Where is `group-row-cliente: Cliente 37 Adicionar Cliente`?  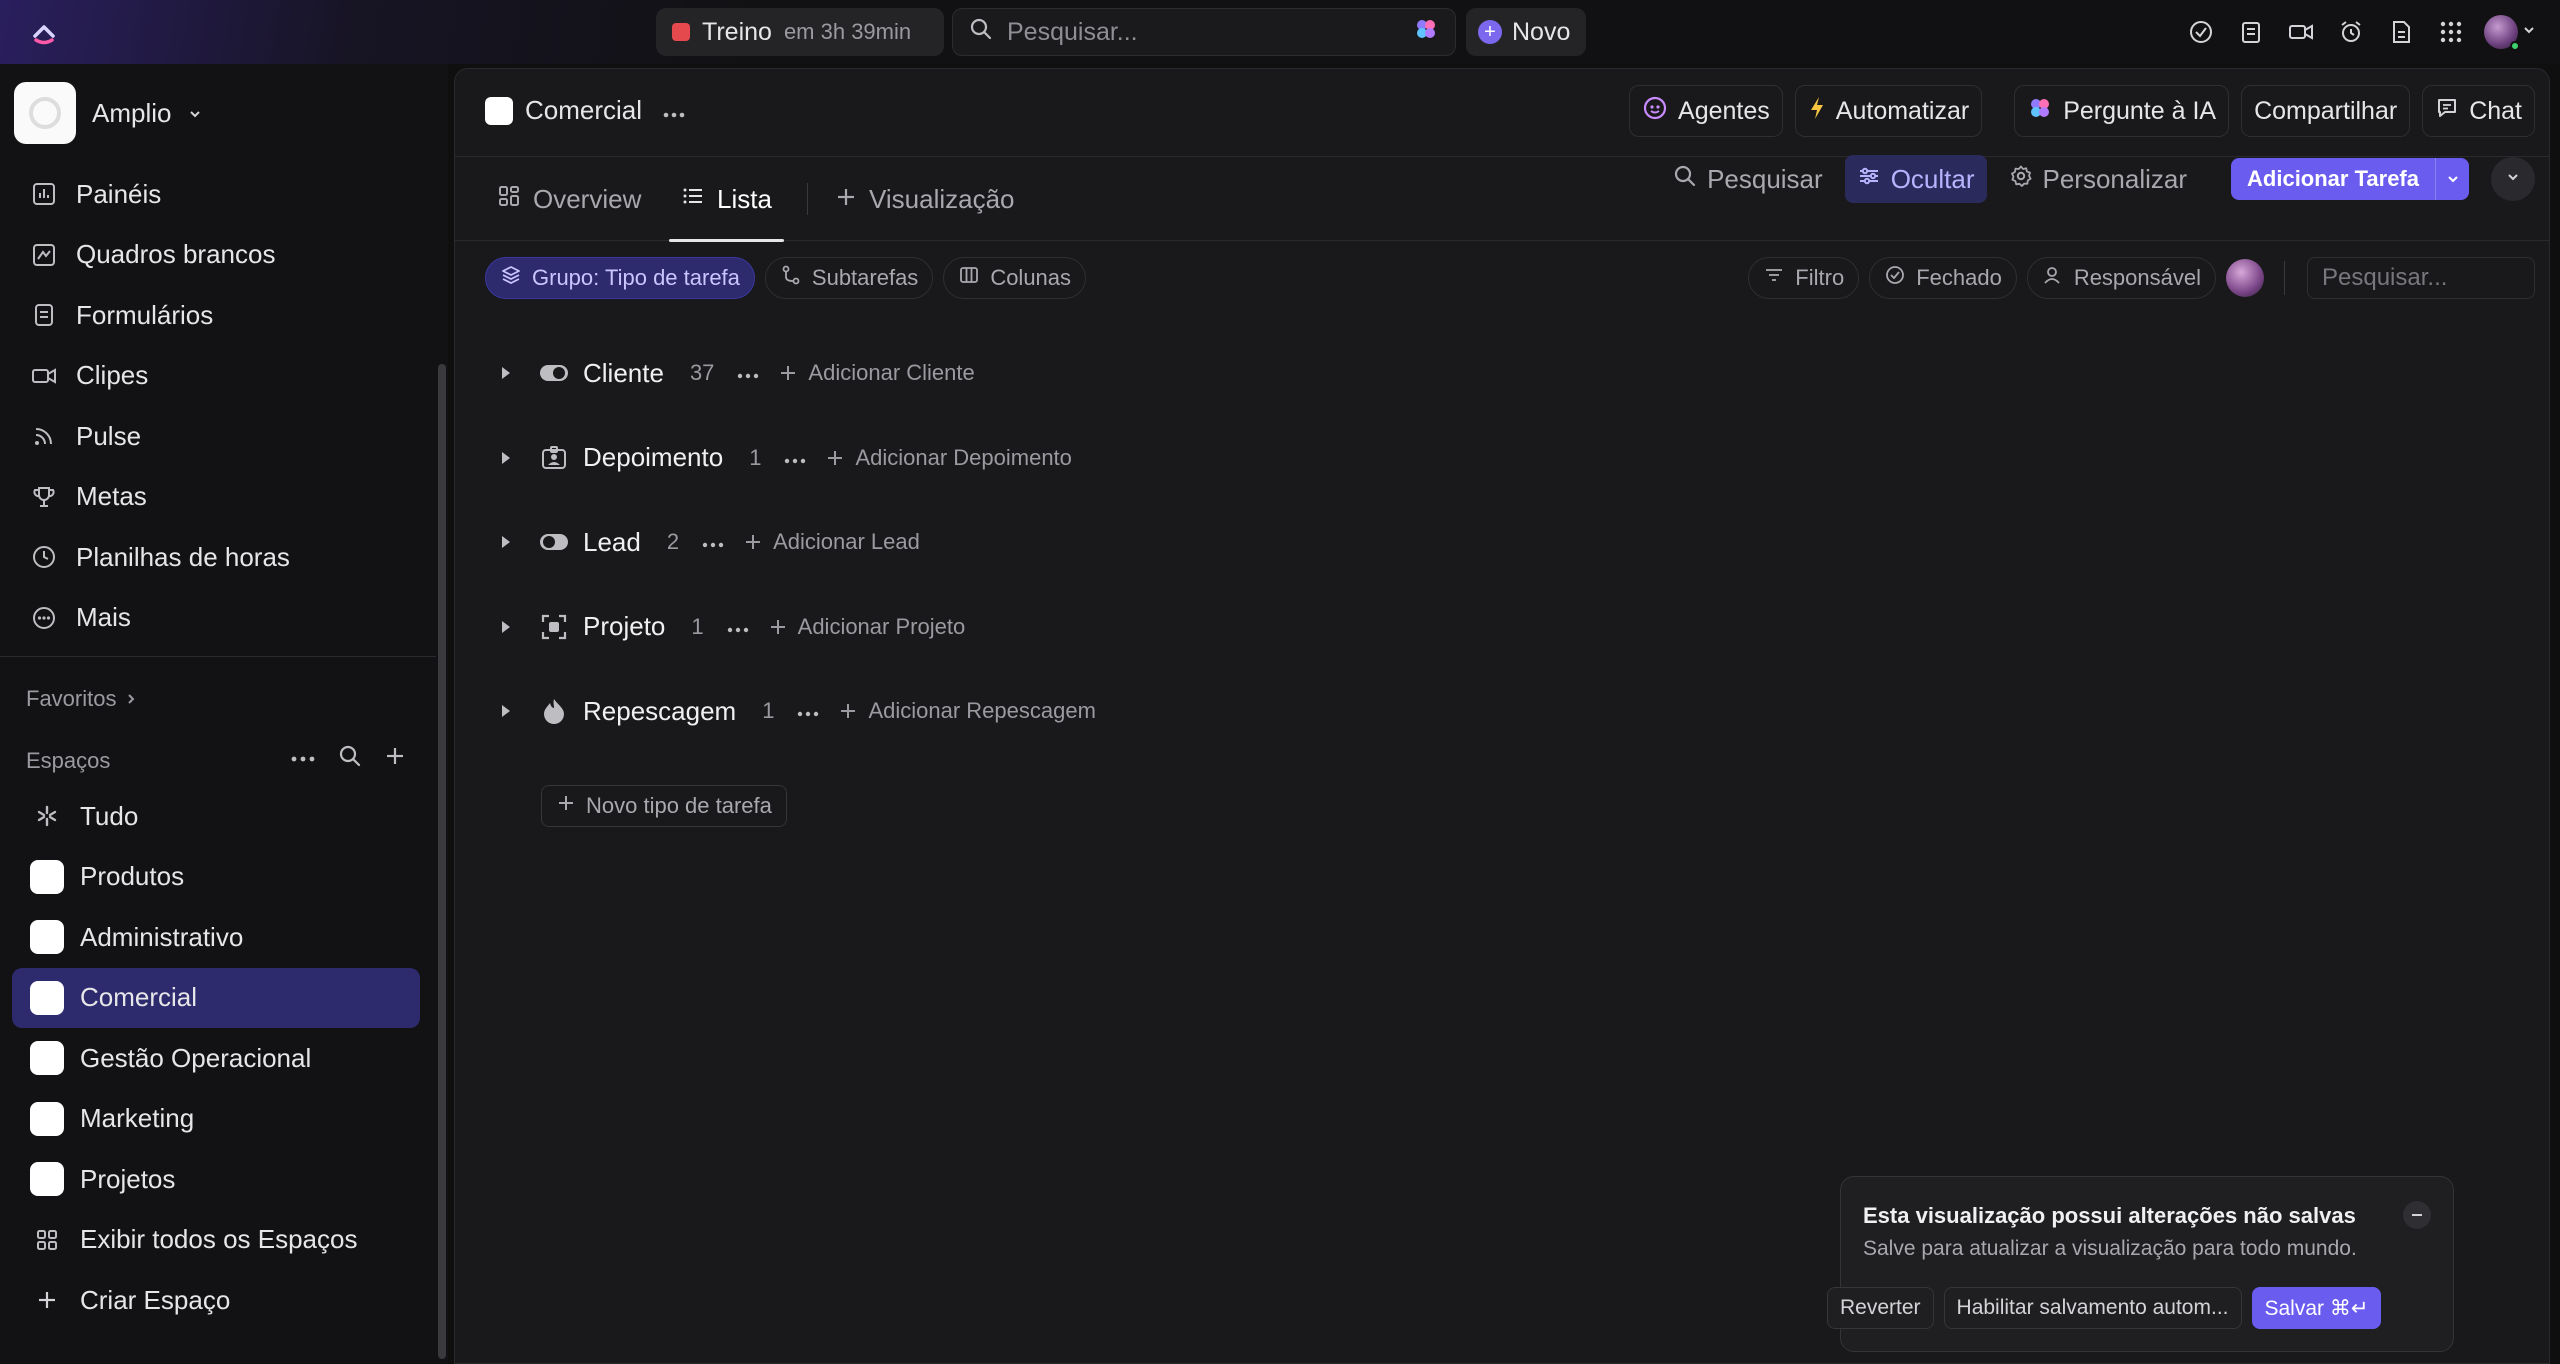
group-row-cliente: Cliente 37 Adicionar Cliente is located at coordinates (1085, 373).